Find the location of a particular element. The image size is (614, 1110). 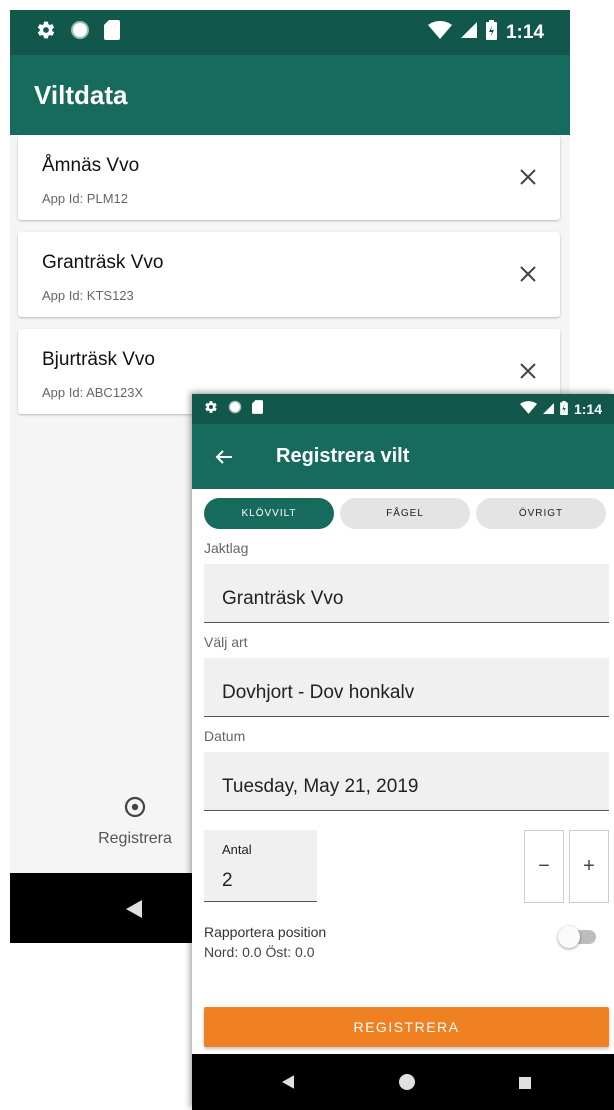

toggle-thumb is located at coordinates (569, 937).